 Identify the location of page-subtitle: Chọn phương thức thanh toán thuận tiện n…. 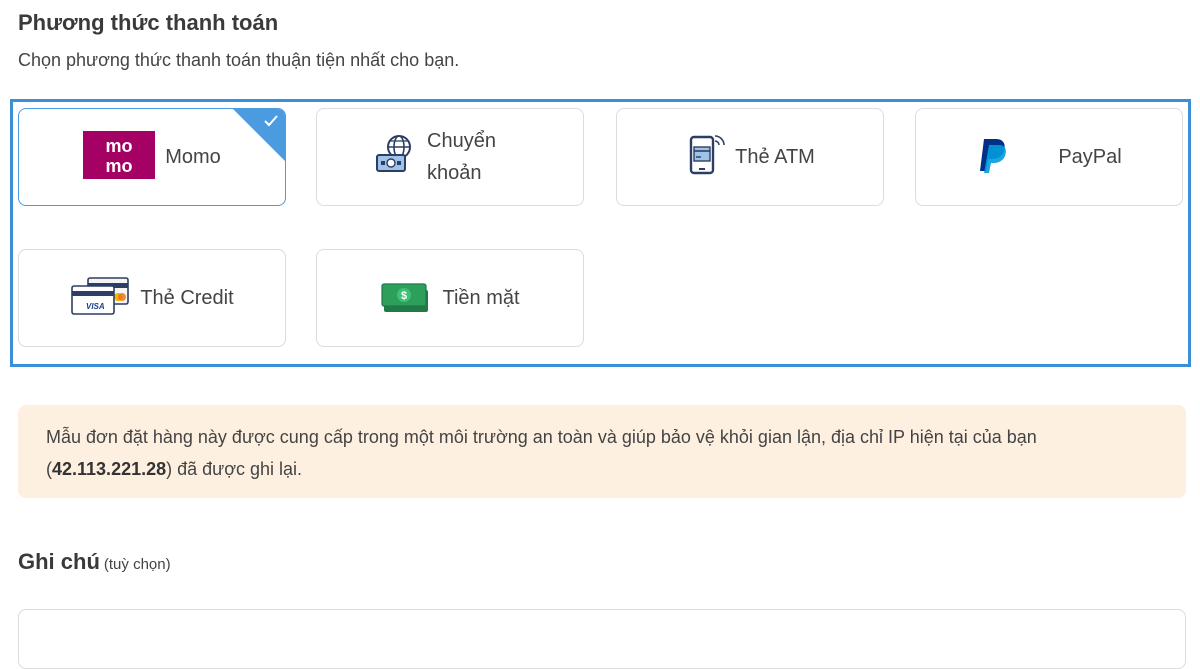
(239, 60).